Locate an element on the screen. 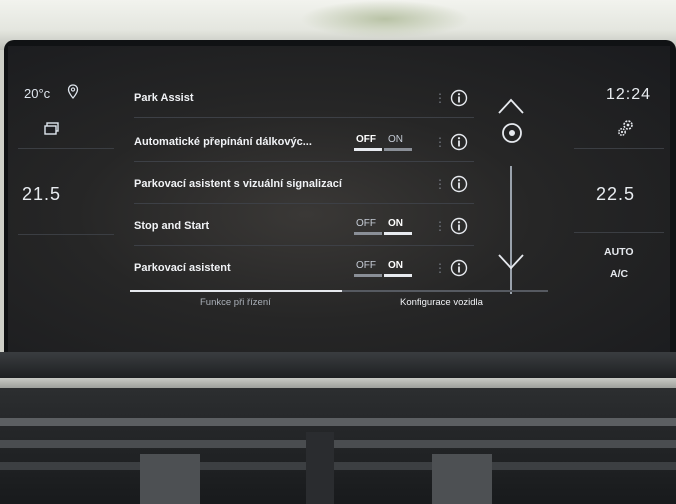 This screenshot has width=676, height=504. scroll-thumb is located at coordinates (512, 133).